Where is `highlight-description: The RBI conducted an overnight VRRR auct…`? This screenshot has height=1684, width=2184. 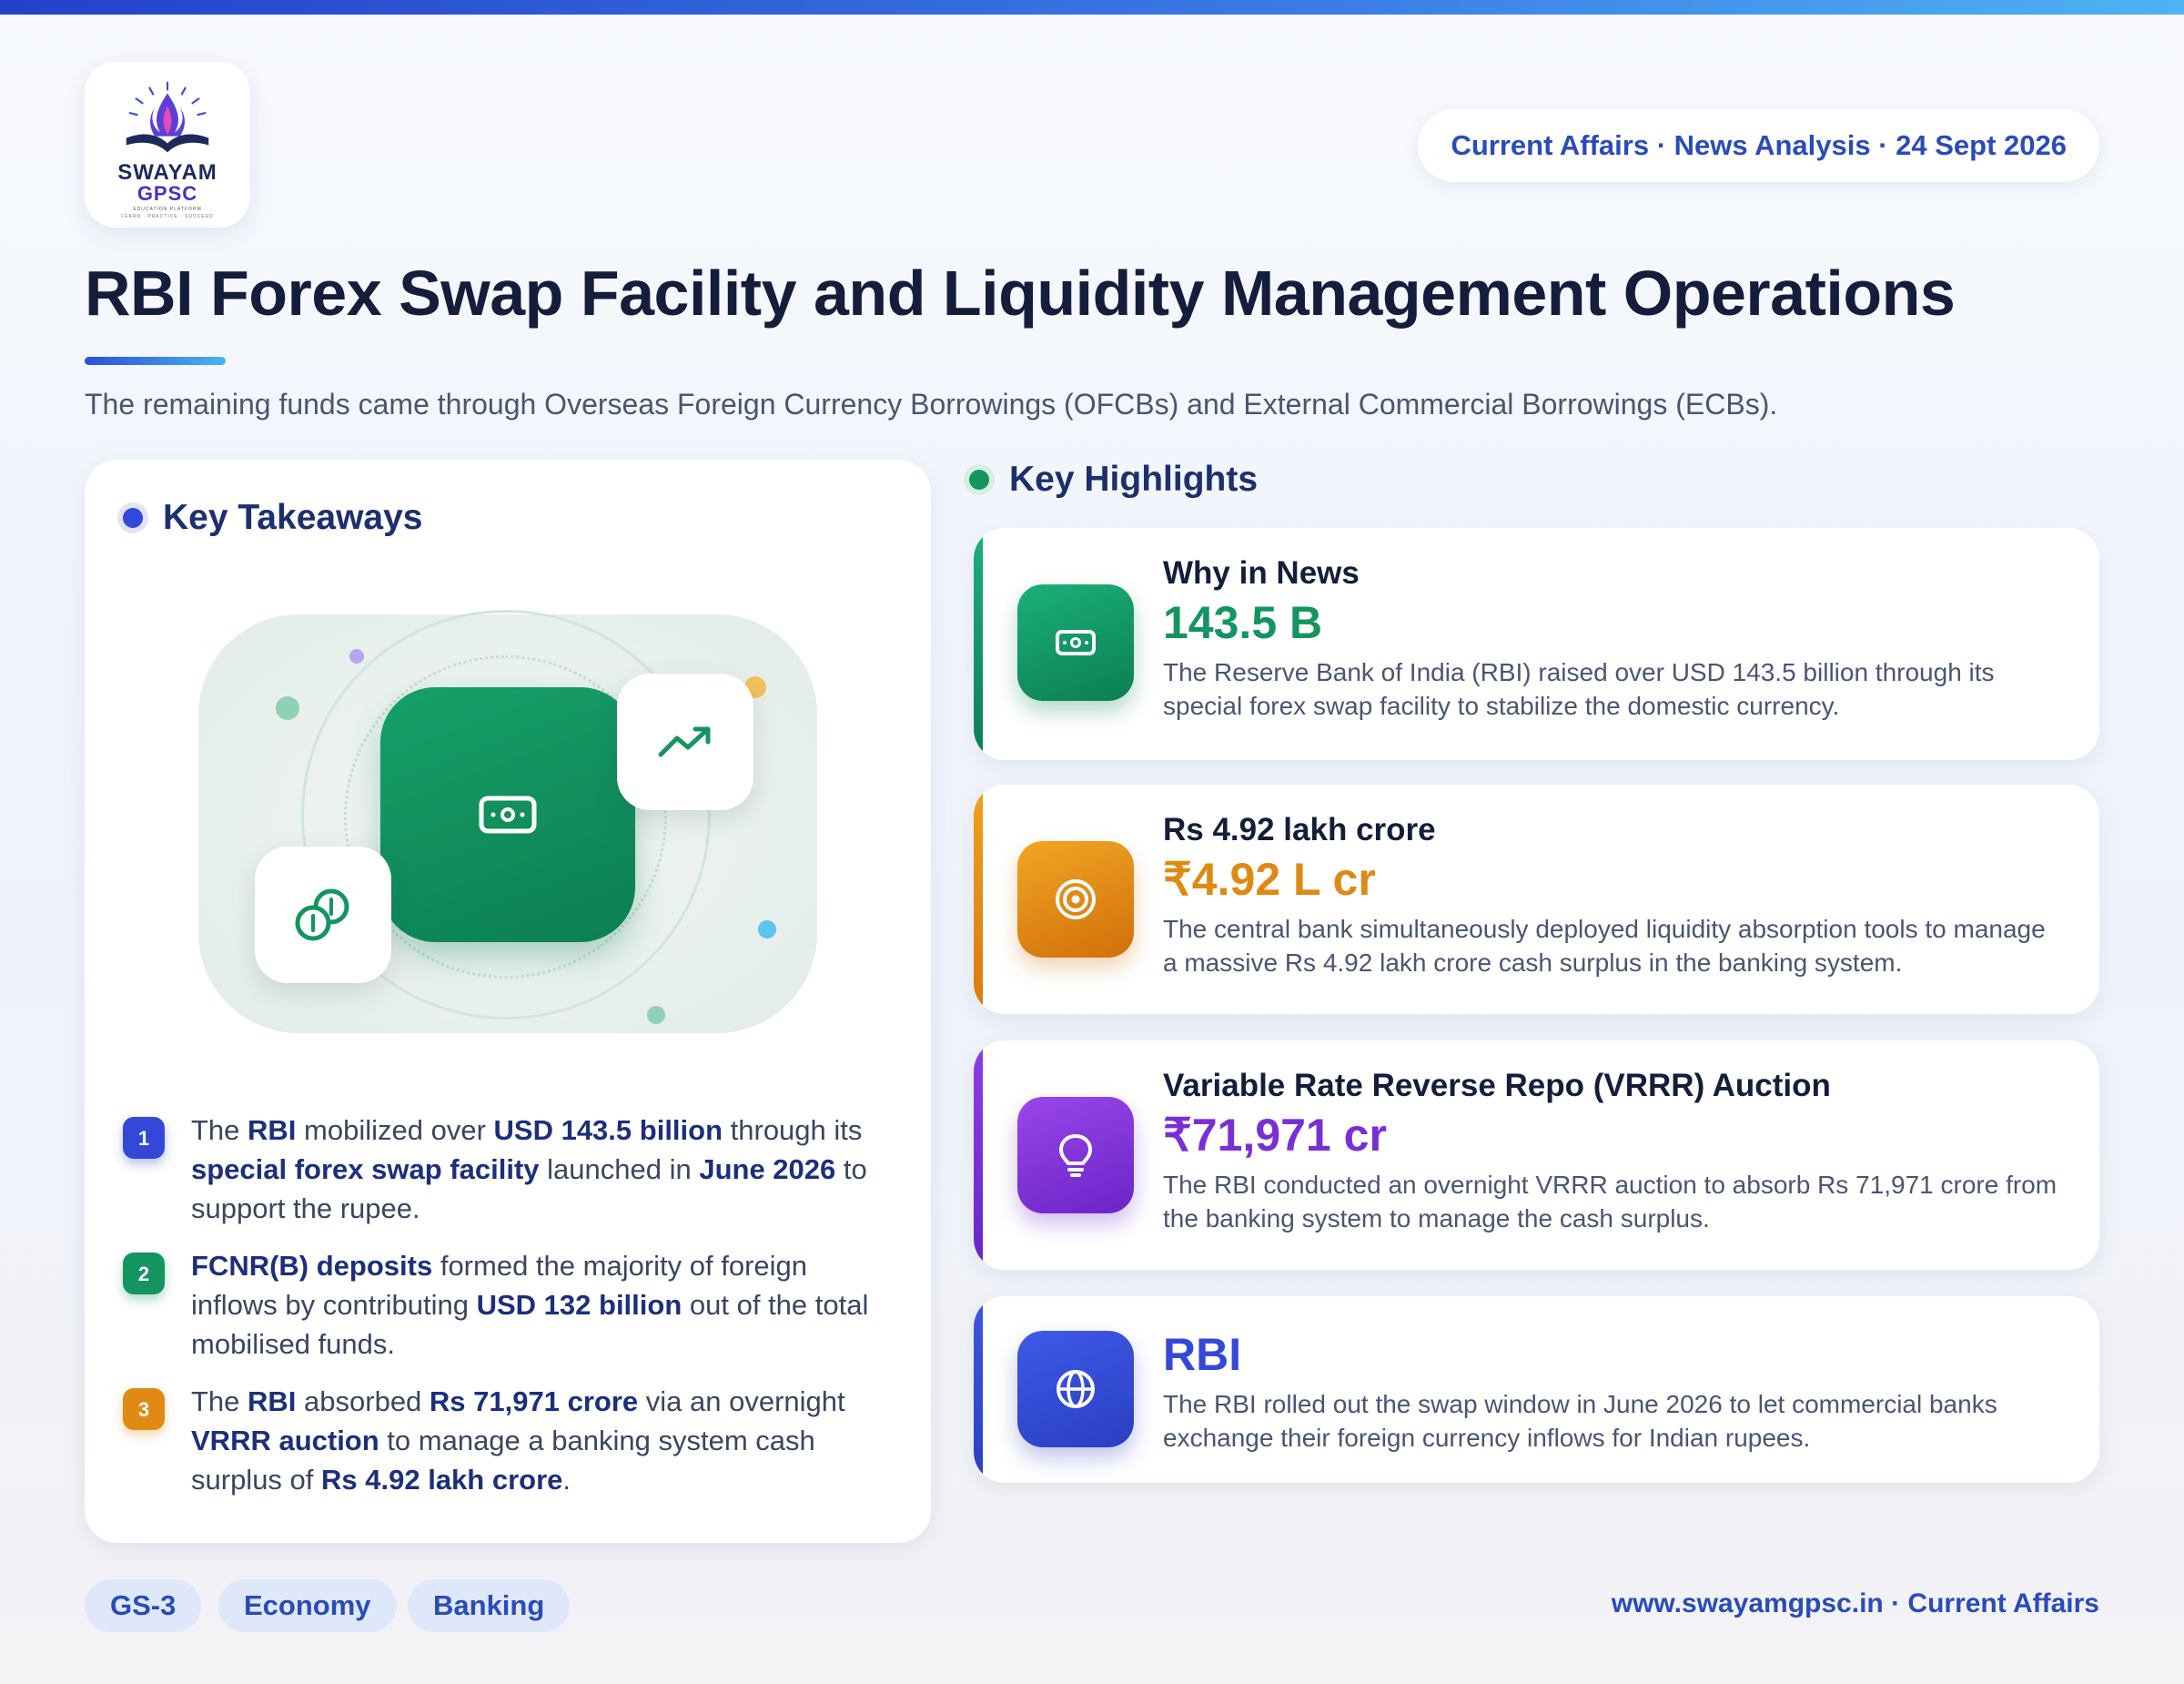 highlight-description: The RBI conducted an overnight VRRR auct… is located at coordinates (1611, 1202).